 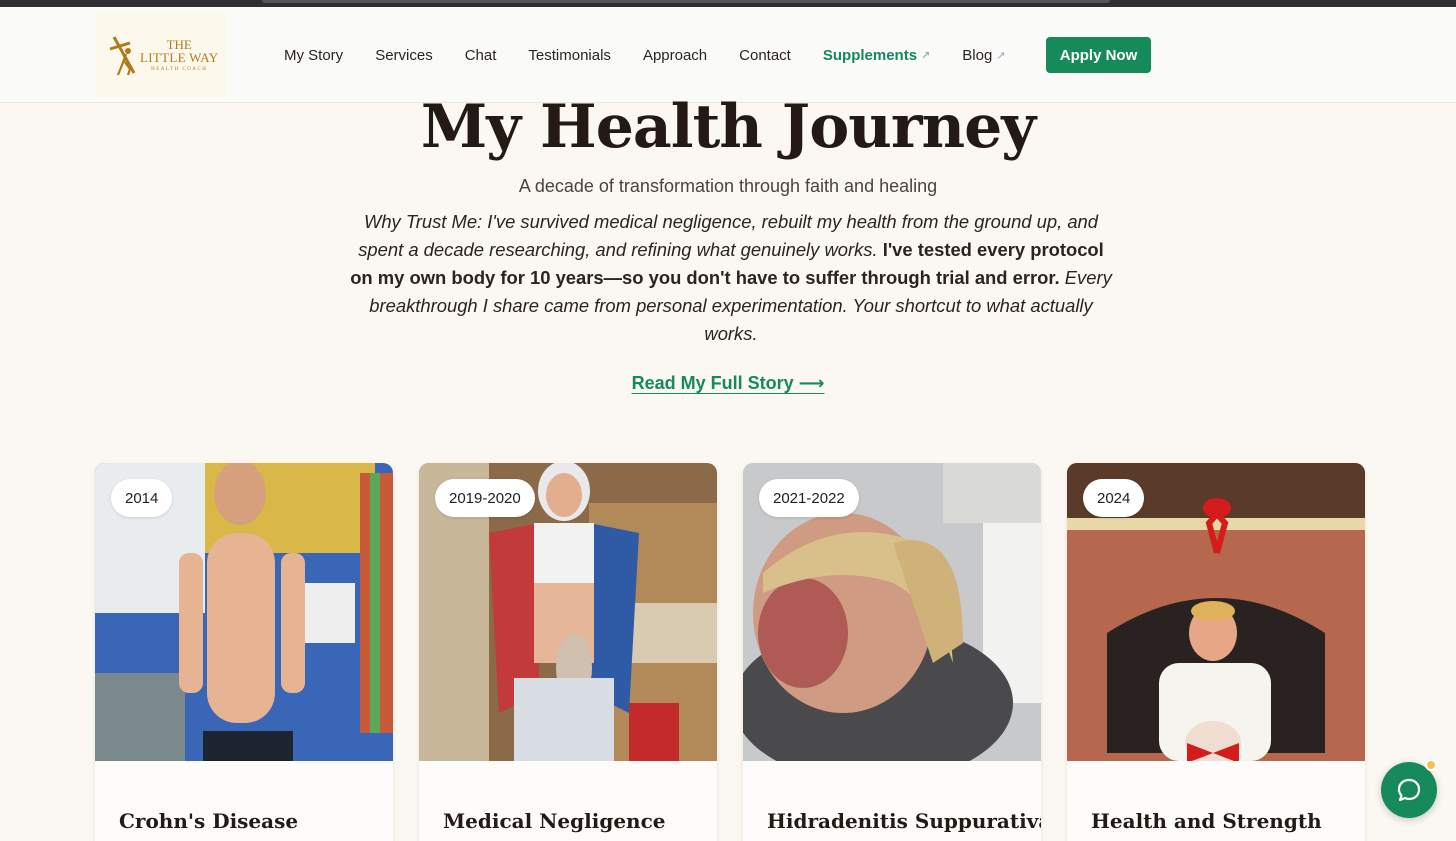 I want to click on nav-blog: Blog ↗, so click(x=983, y=55).